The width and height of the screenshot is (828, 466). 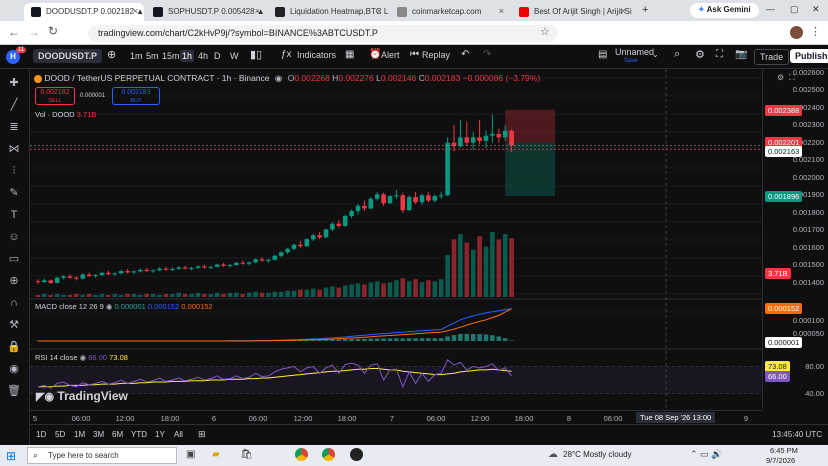 What do you see at coordinates (809, 56) in the screenshot?
I see `publish-button: Publish` at bounding box center [809, 56].